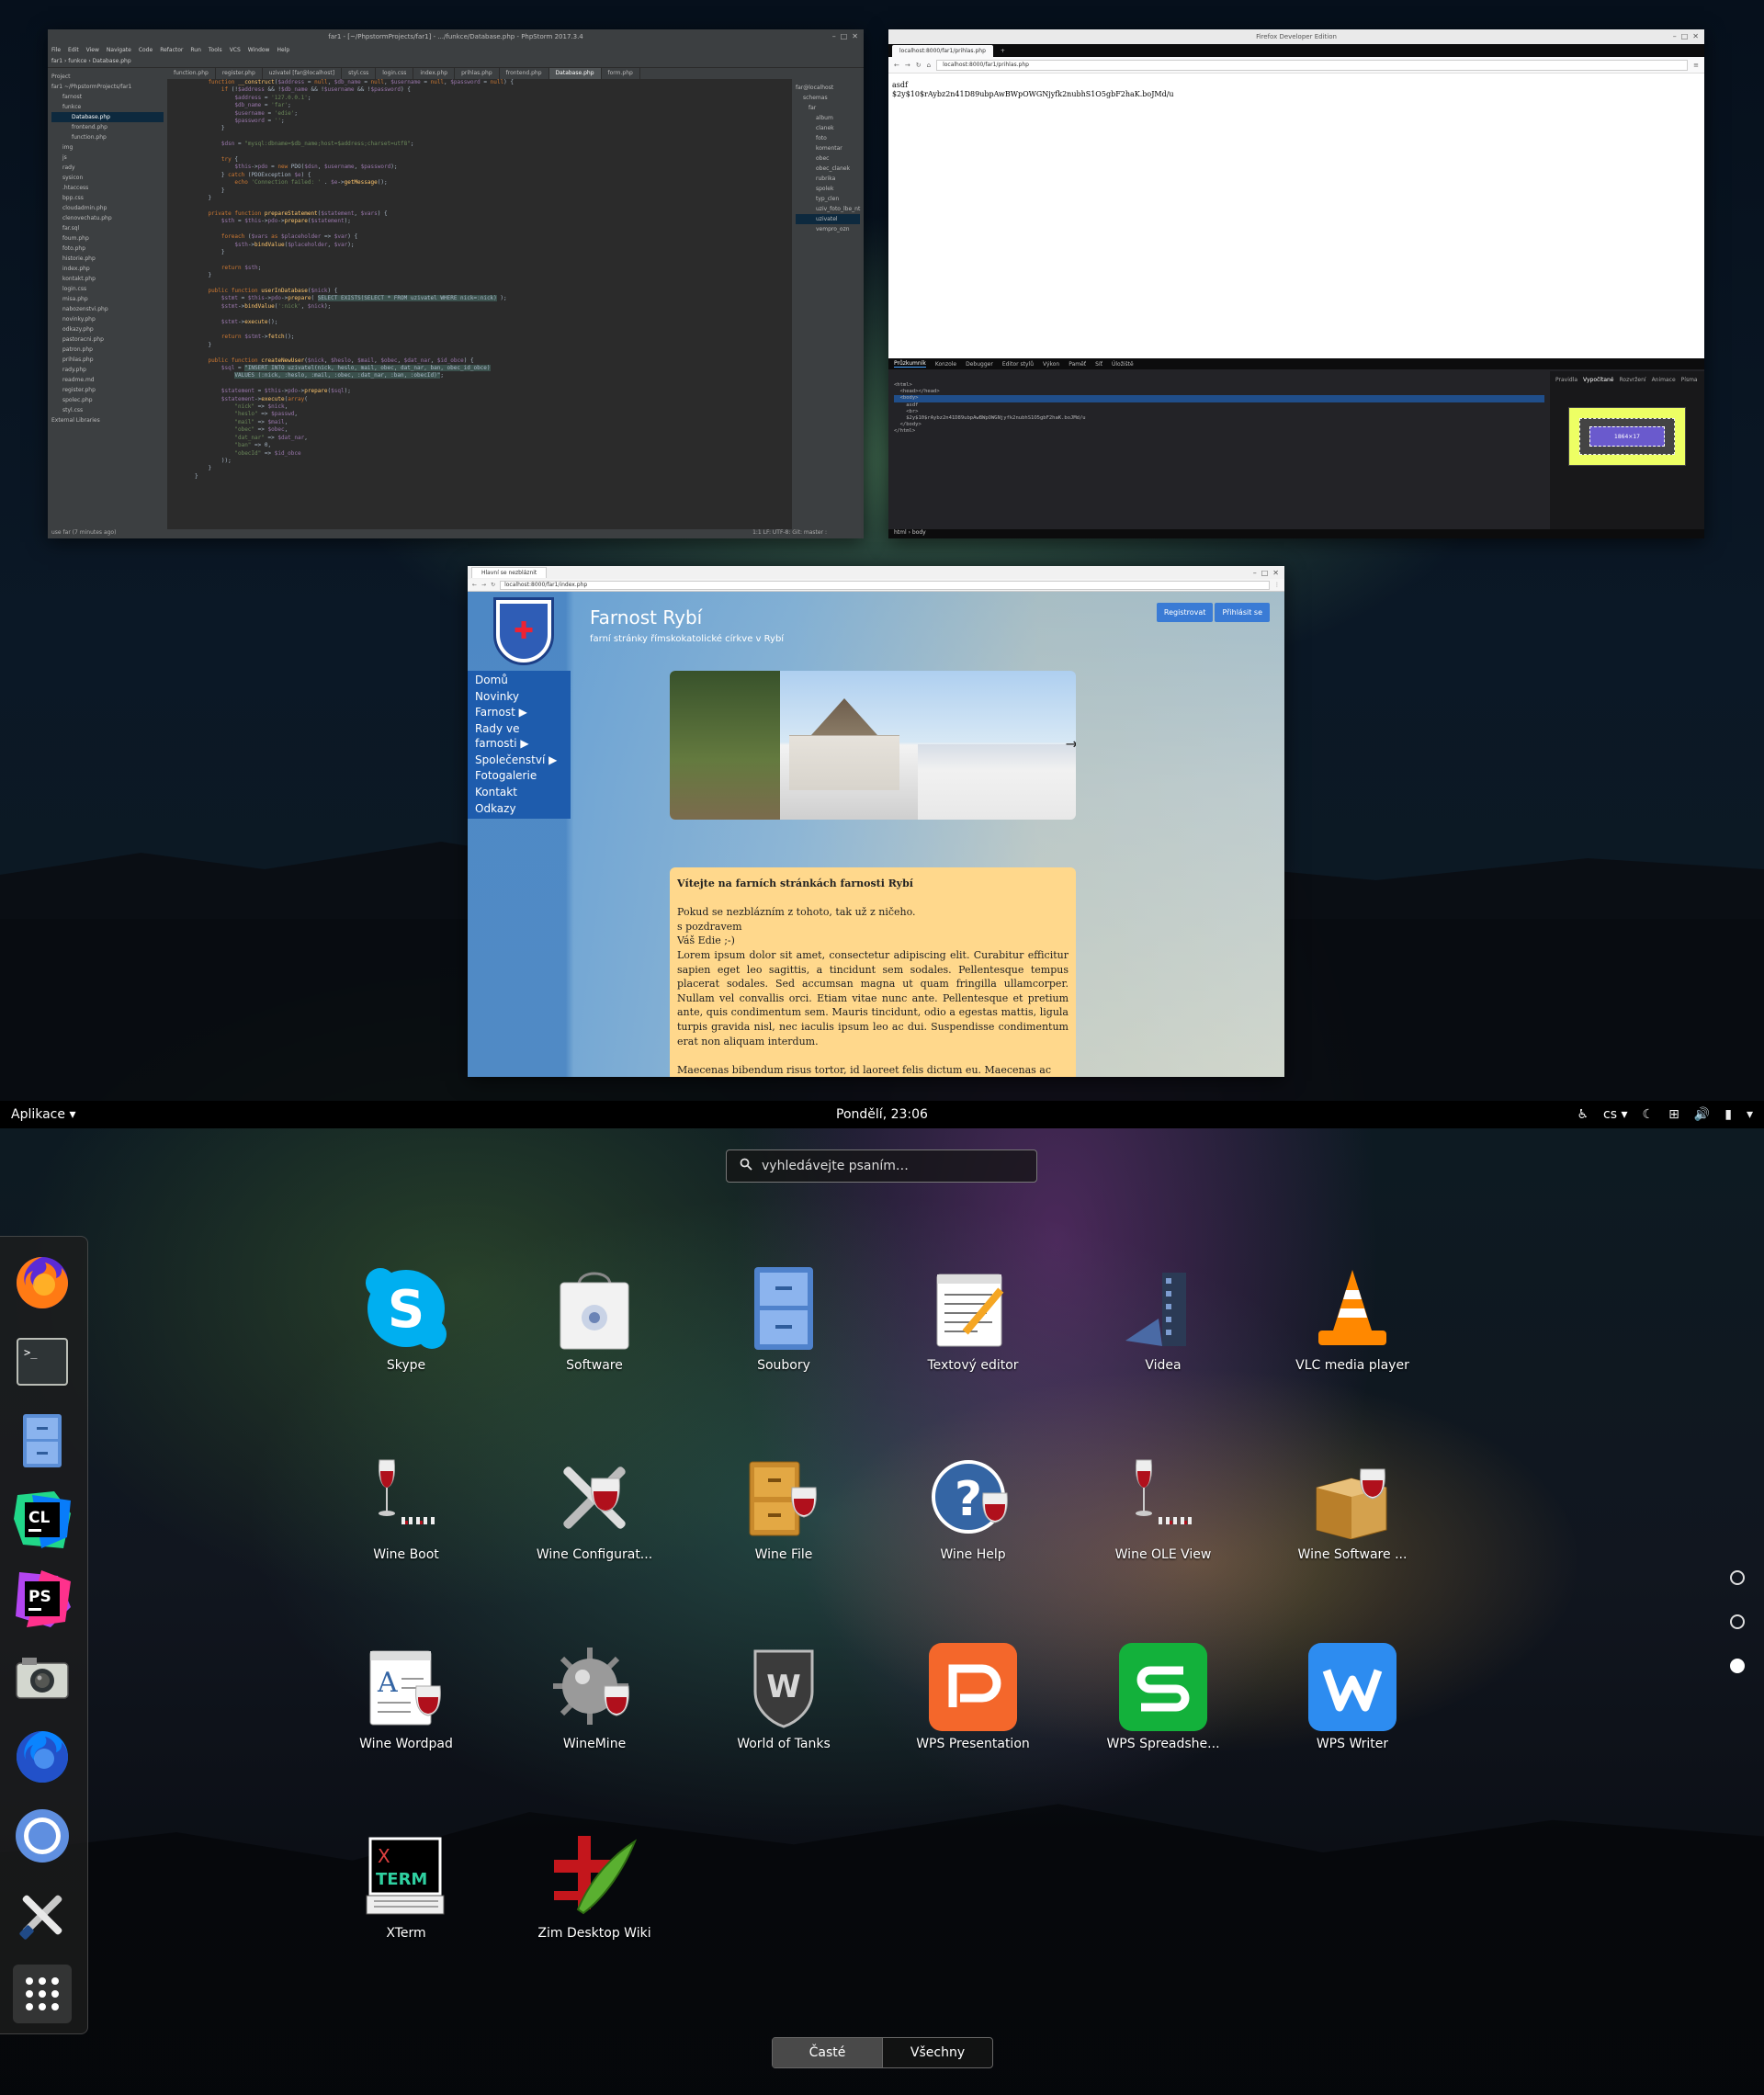 The height and width of the screenshot is (2095, 1764). Describe the element at coordinates (107, 107) in the screenshot. I see `tree-item: funkce` at that location.